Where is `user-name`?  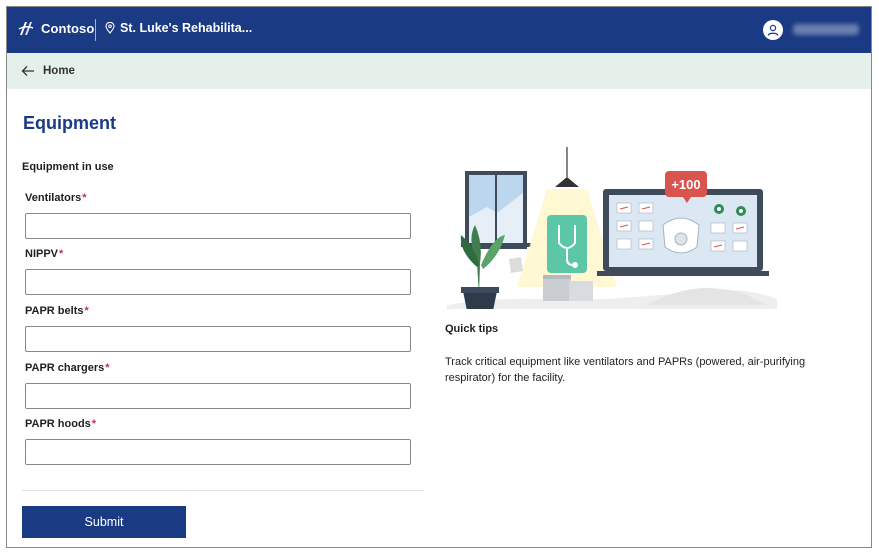 user-name is located at coordinates (826, 29).